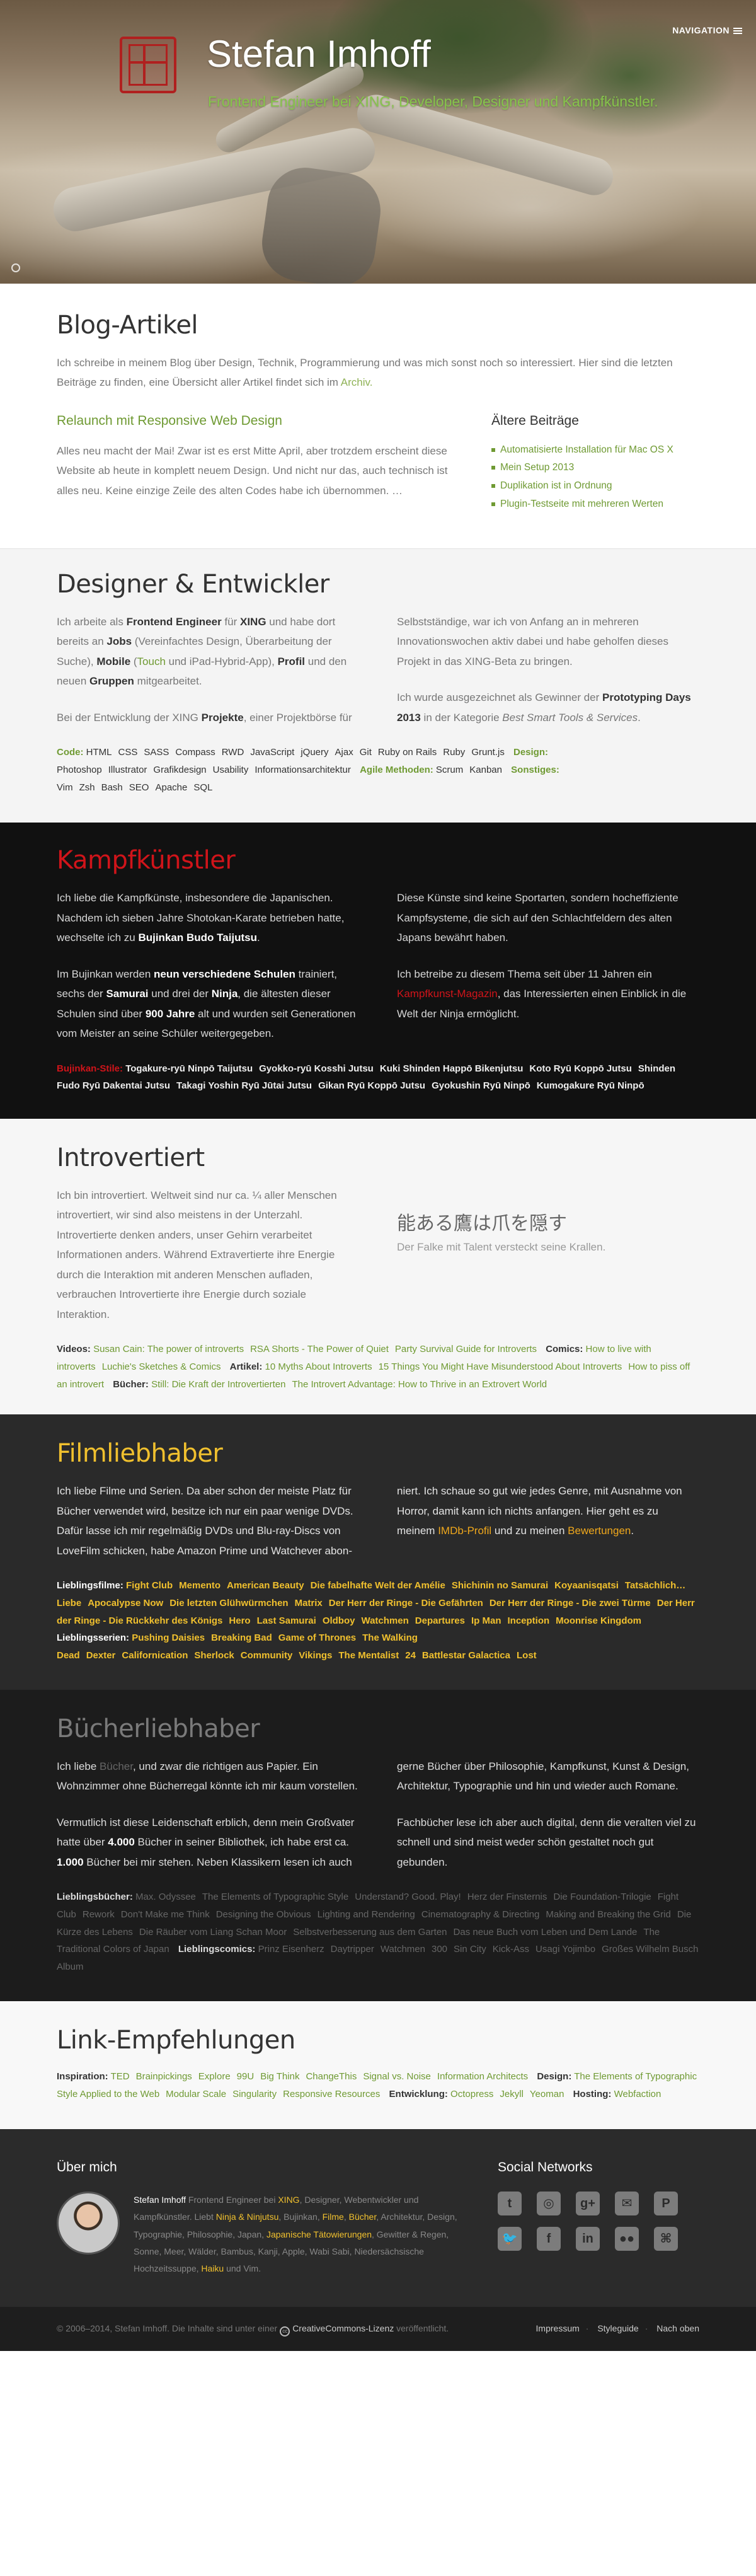 The height and width of the screenshot is (2576, 756). I want to click on logo-seal, so click(148, 65).